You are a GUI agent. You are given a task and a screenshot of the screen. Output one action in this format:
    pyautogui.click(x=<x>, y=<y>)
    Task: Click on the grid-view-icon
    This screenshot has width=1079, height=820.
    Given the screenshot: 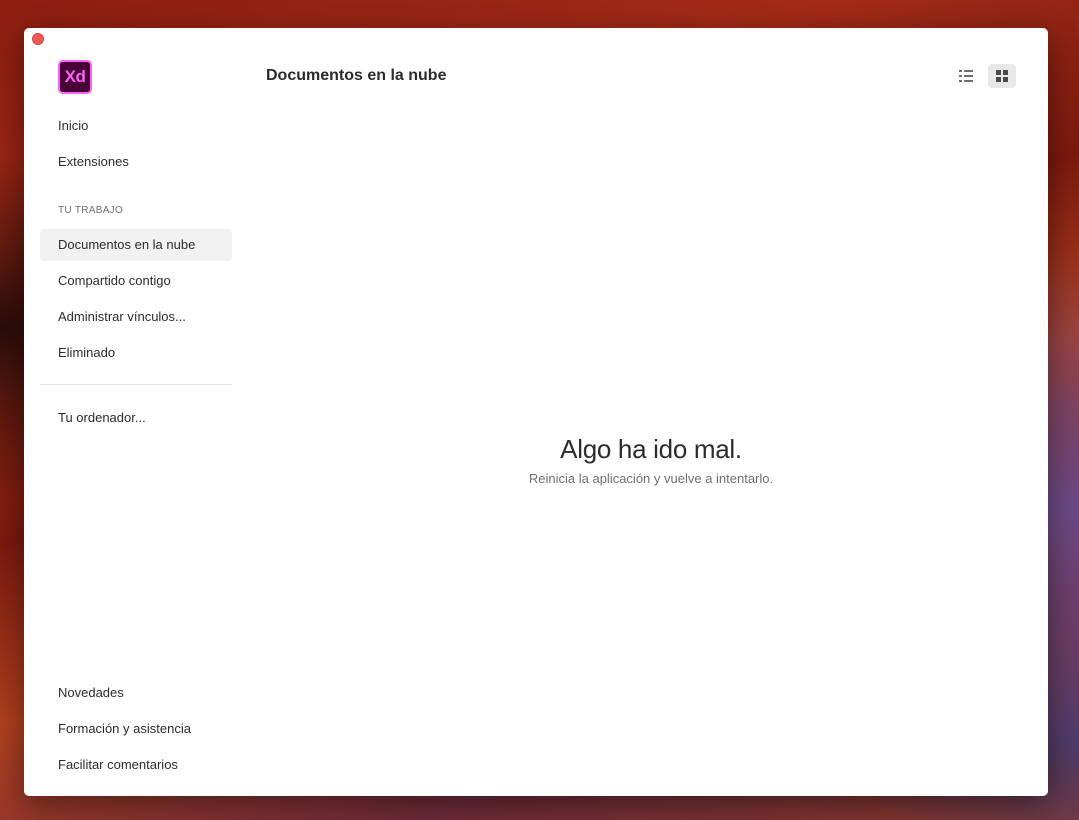 What is the action you would take?
    pyautogui.click(x=1002, y=76)
    